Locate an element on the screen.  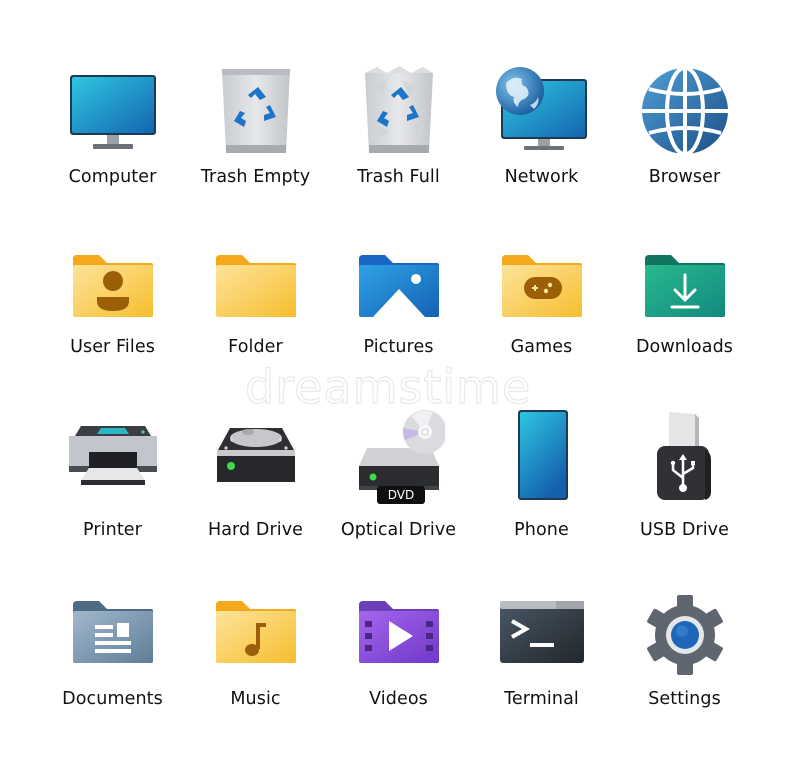
icon-tile-trash-empty: Trash Empty is located at coordinates (255, 140).